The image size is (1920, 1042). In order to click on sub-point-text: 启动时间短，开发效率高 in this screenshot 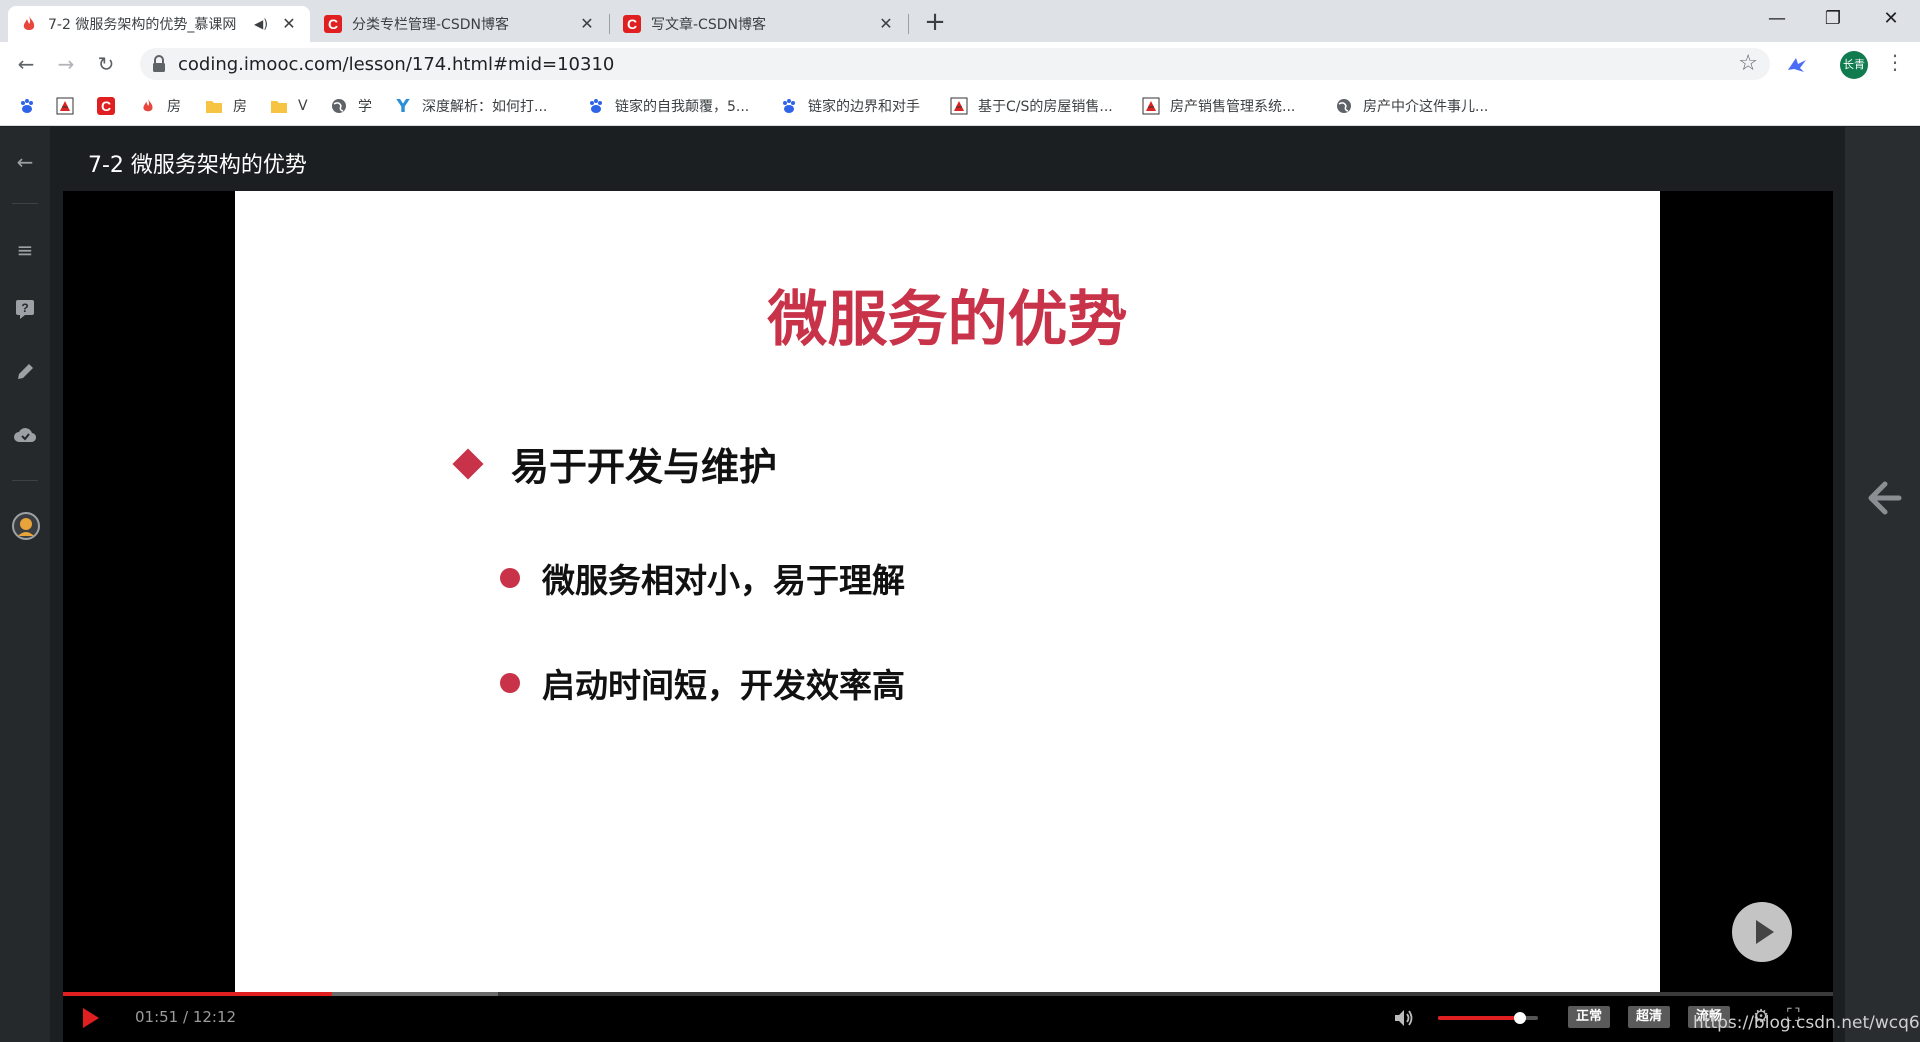, I will do `click(723, 685)`.